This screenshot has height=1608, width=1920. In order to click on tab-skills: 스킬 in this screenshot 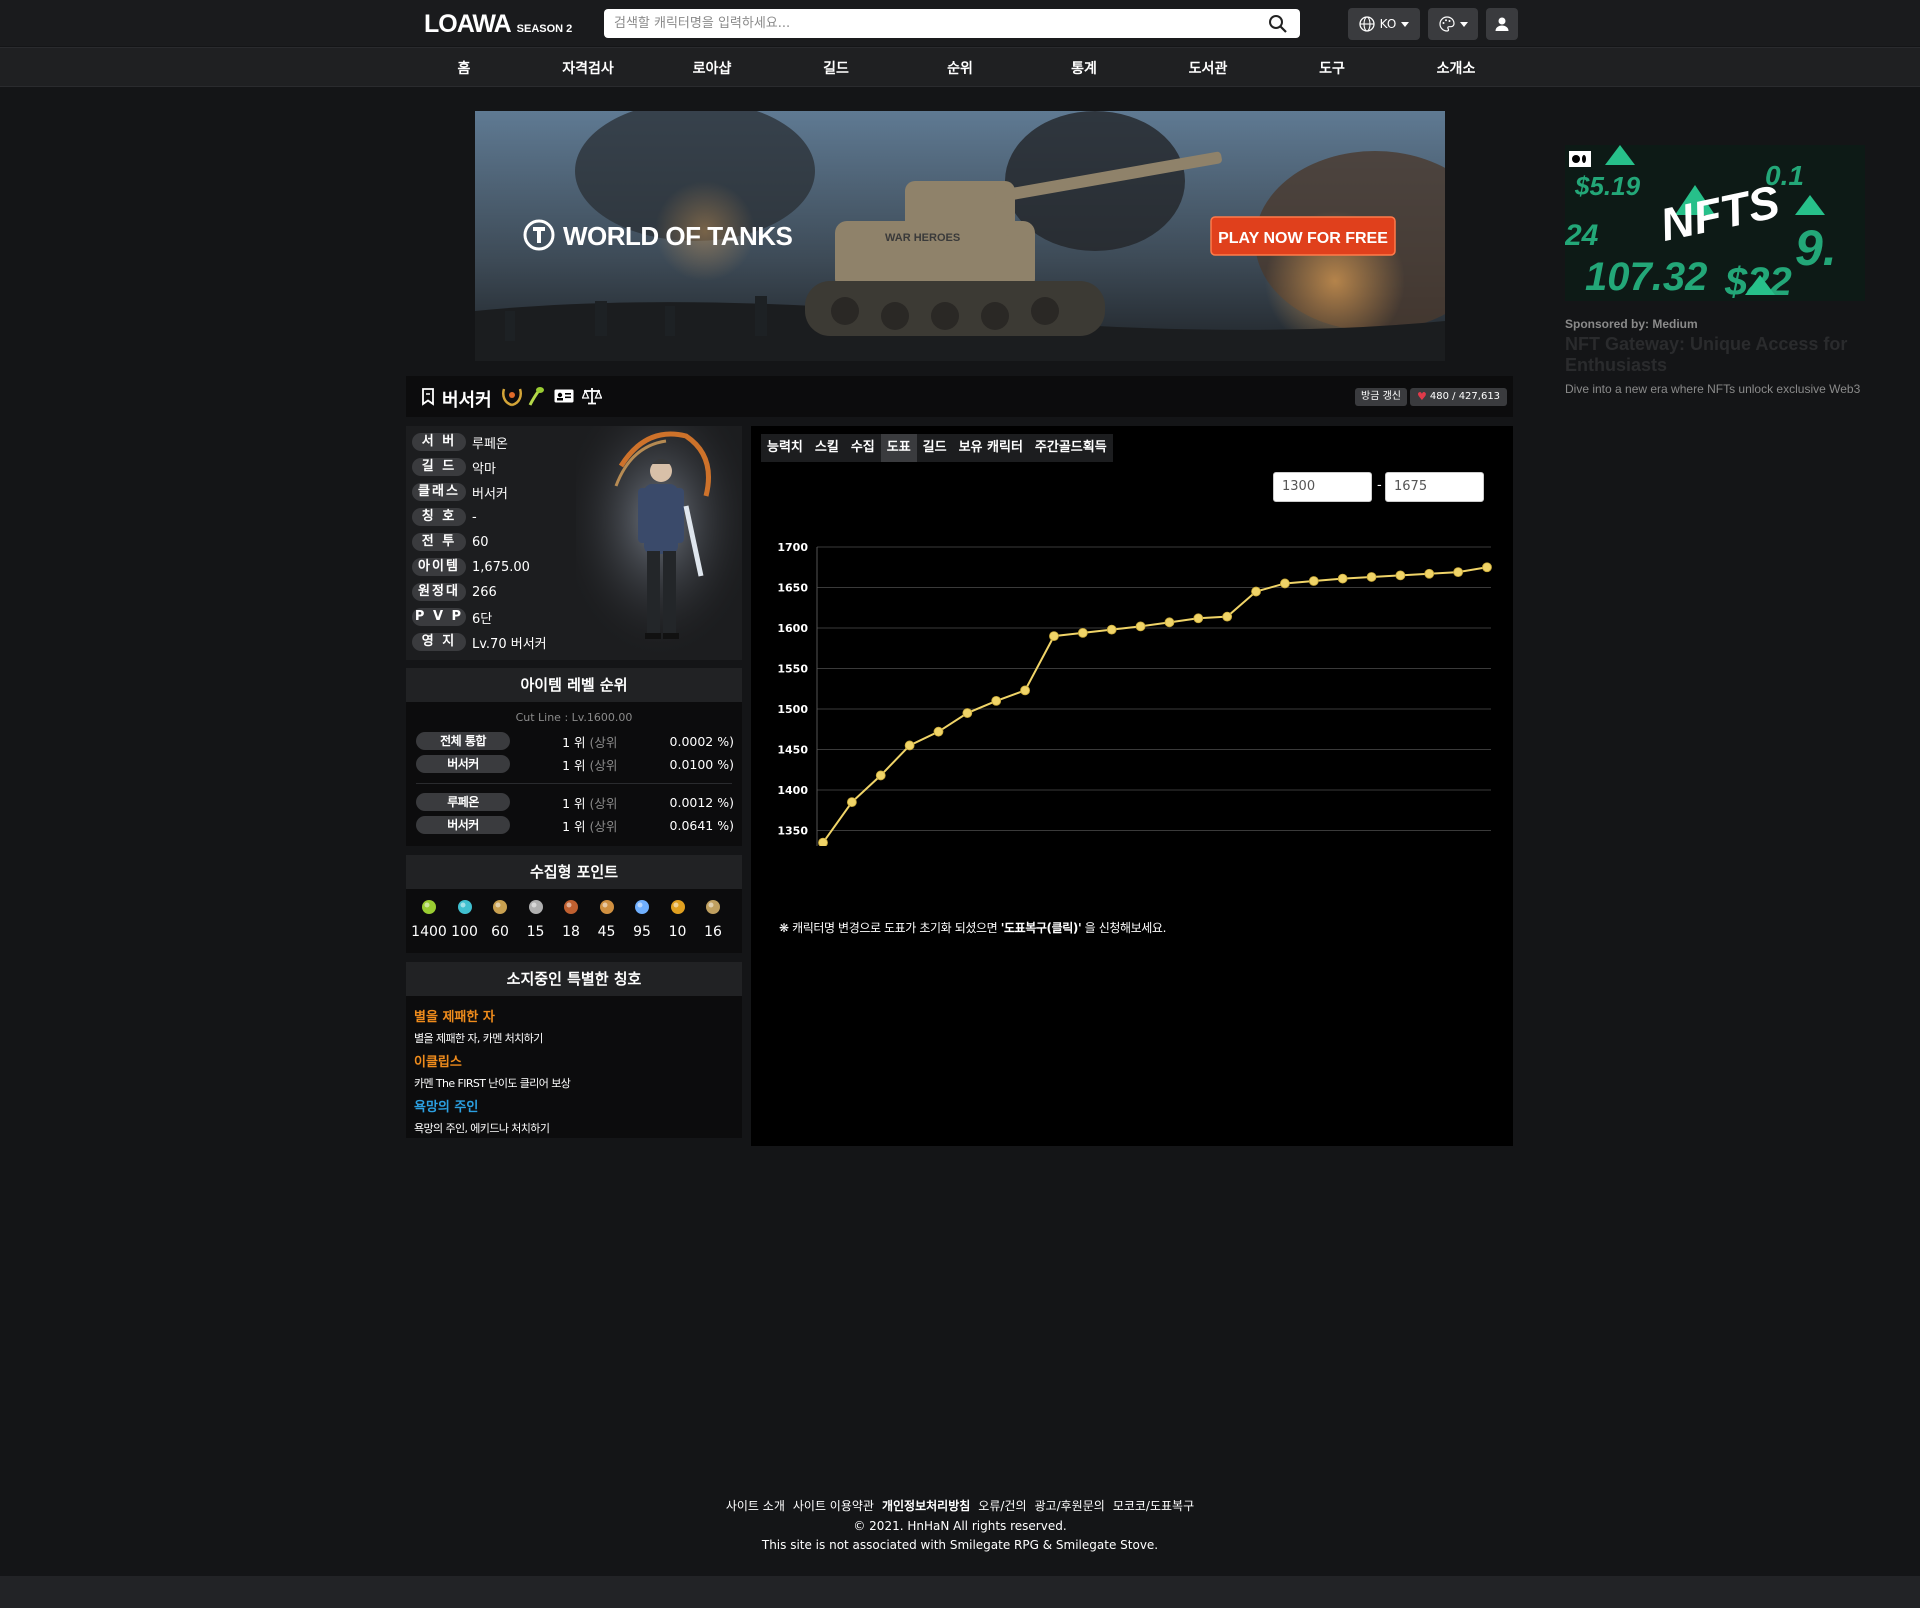, I will do `click(827, 448)`.